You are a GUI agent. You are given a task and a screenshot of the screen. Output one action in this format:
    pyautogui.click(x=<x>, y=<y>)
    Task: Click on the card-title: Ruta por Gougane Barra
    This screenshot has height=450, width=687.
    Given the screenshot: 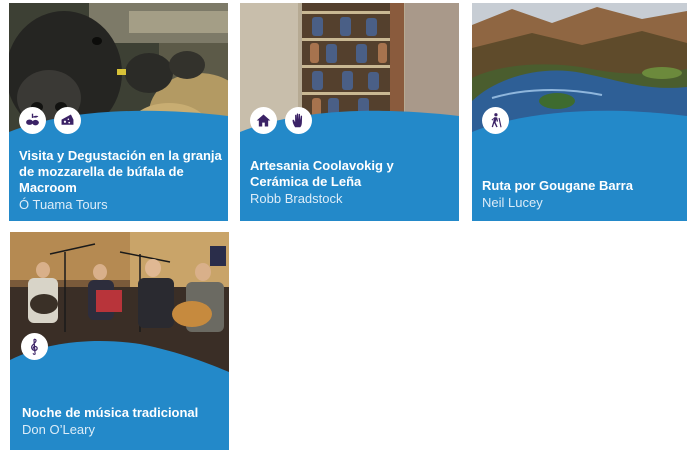 What is the action you would take?
    pyautogui.click(x=557, y=185)
    